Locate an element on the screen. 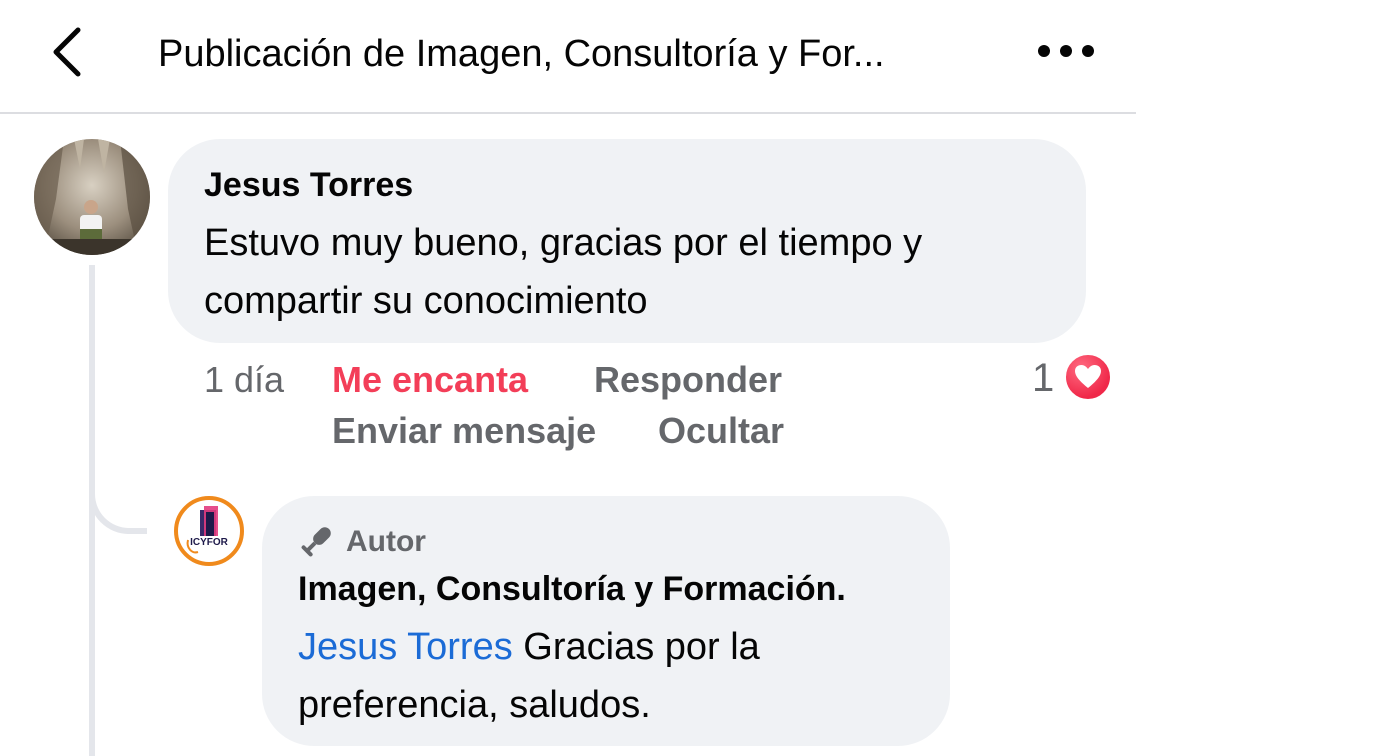 The height and width of the screenshot is (756, 1394). logo-text: ICYFOR is located at coordinates (209, 542).